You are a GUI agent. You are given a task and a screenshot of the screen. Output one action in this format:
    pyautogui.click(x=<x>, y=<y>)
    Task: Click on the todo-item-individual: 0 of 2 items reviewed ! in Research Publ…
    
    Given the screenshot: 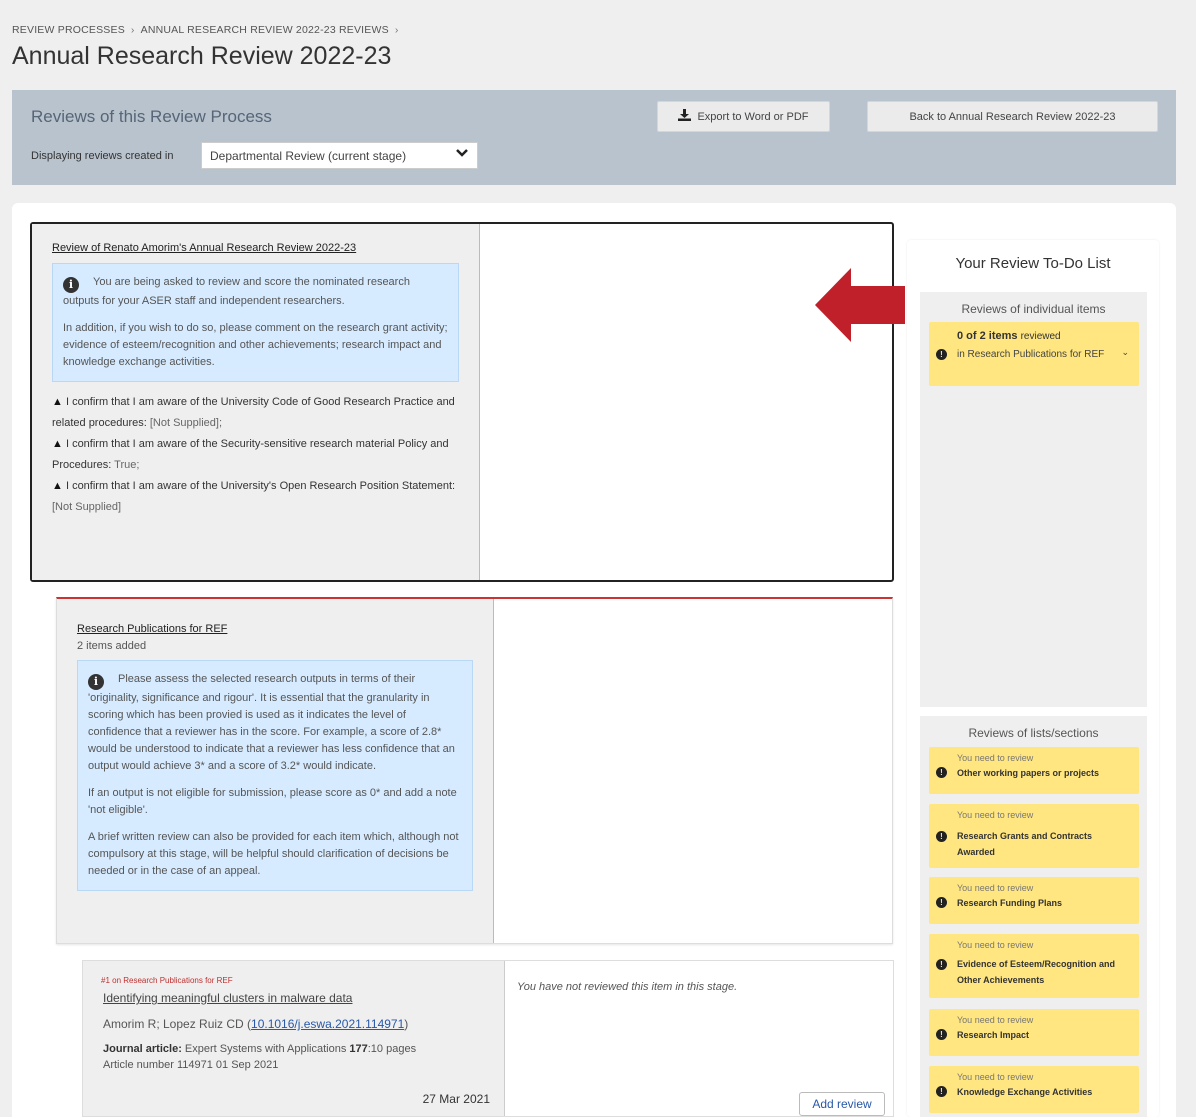 What is the action you would take?
    pyautogui.click(x=1034, y=354)
    